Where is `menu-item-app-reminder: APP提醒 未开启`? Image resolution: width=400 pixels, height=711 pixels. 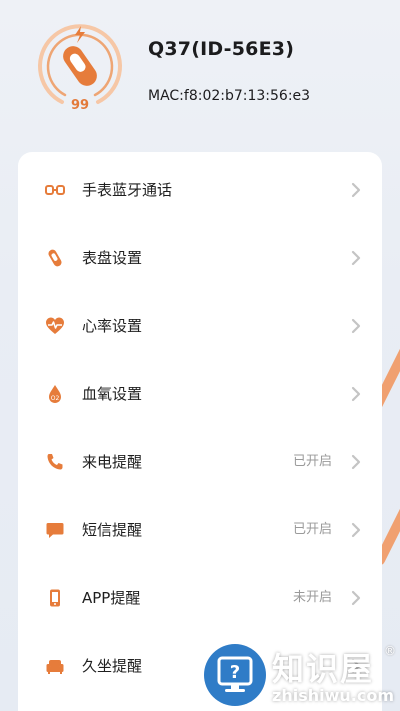
menu-item-app-reminder: APP提醒 未开启 is located at coordinates (200, 598).